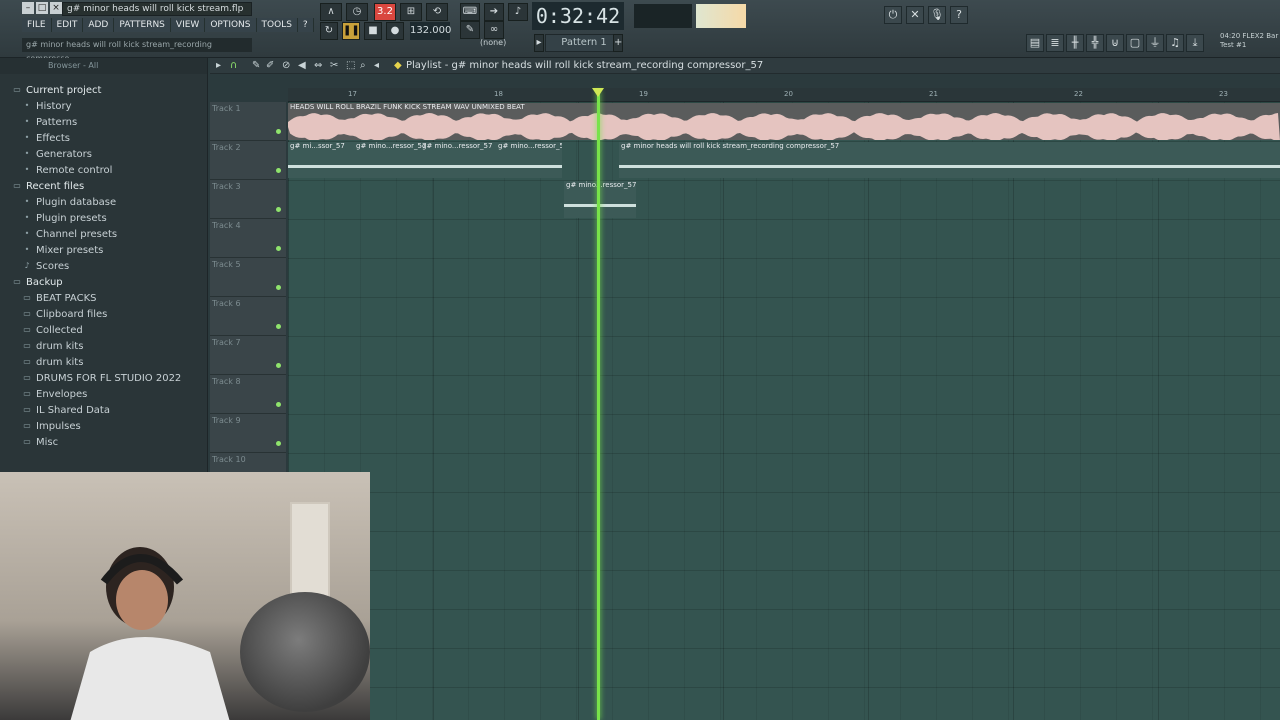  Describe the element at coordinates (248, 121) in the screenshot. I see `track-header: Track 1` at that location.